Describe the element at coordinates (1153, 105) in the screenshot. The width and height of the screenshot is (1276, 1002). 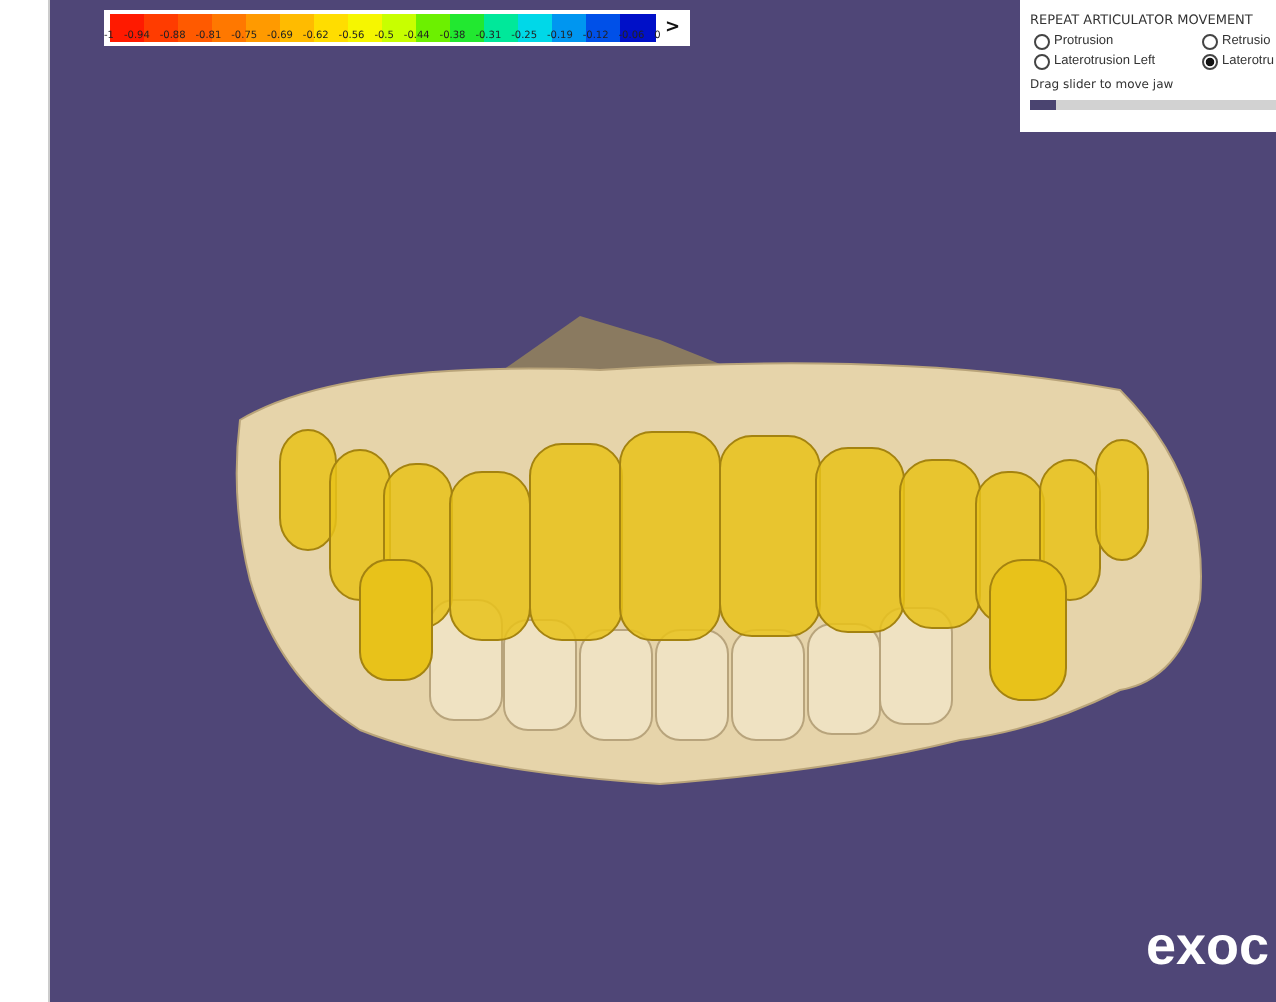
I see `jaw-slider` at that location.